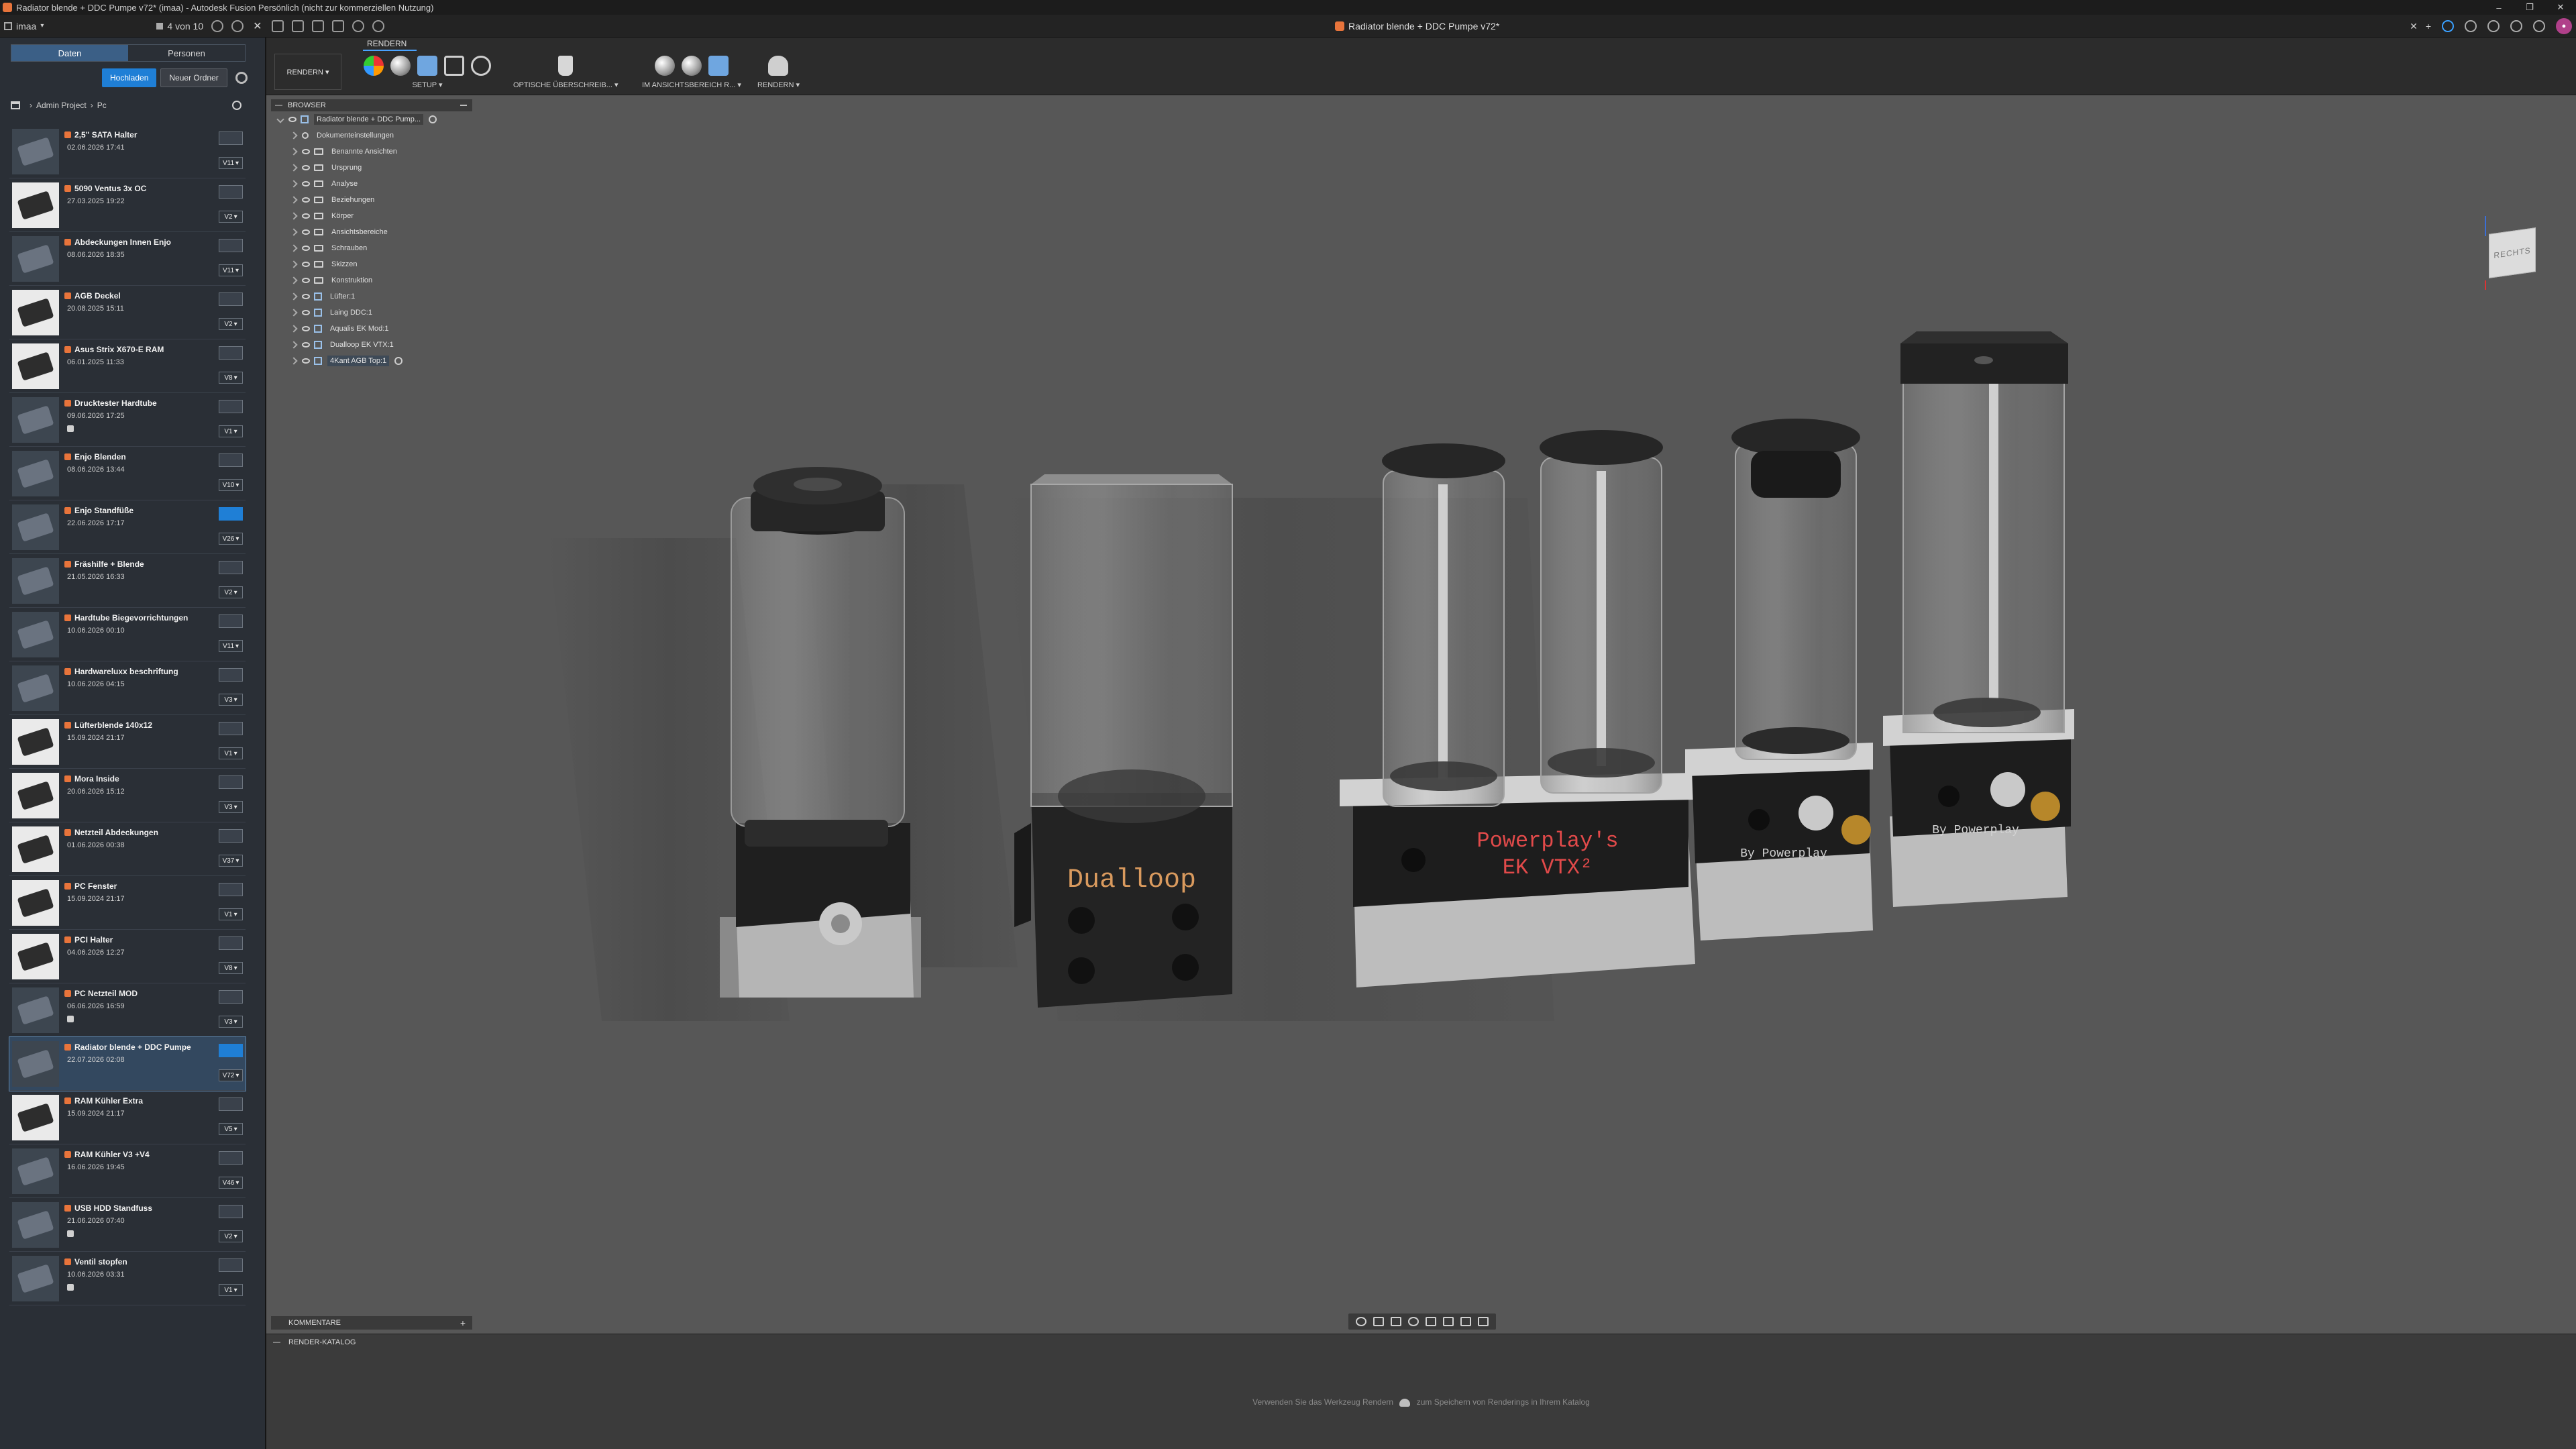  Describe the element at coordinates (371, 216) in the screenshot. I see `browser-node: Körper` at that location.